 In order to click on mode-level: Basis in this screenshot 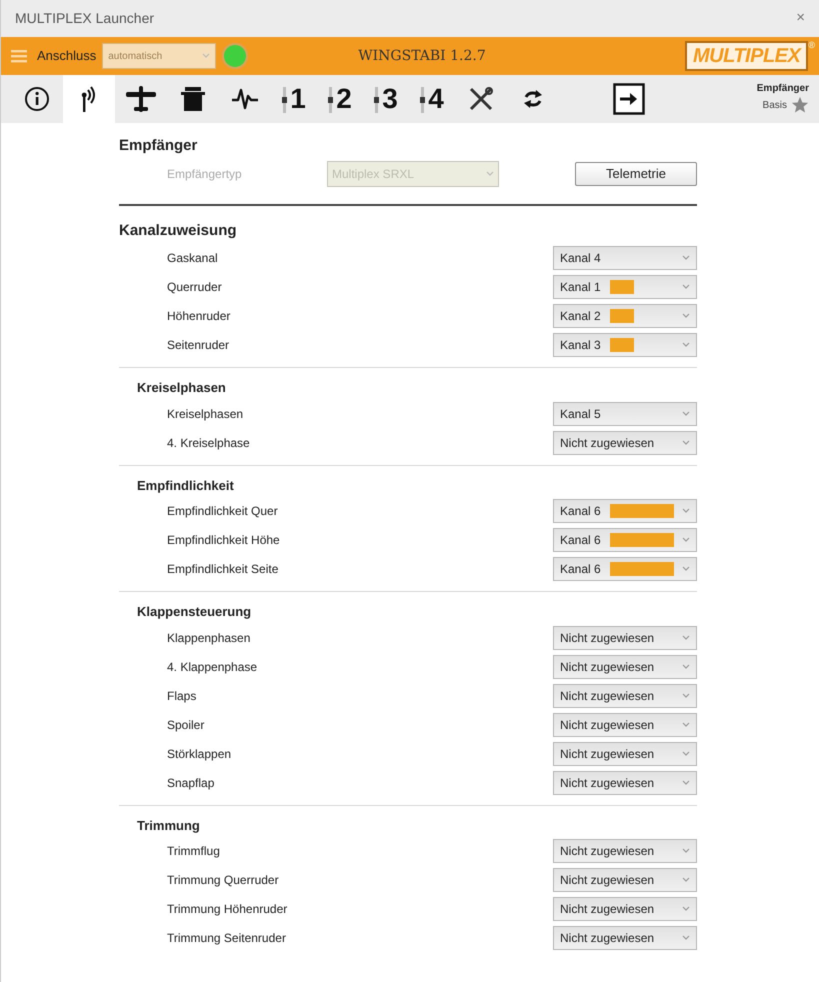, I will do `click(774, 105)`.